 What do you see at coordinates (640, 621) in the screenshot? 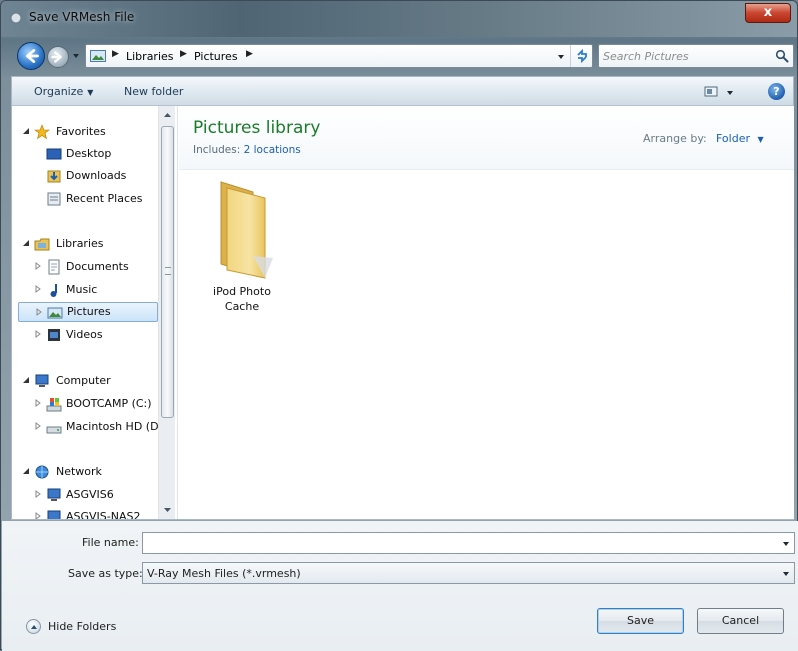
I see `save-button: Save` at bounding box center [640, 621].